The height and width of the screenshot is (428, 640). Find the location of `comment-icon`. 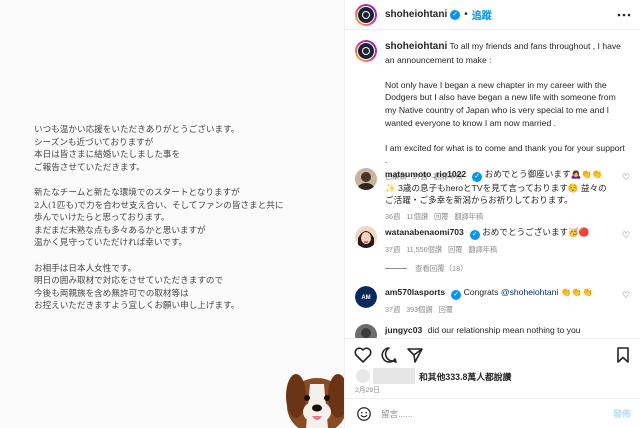

comment-icon is located at coordinates (389, 355).